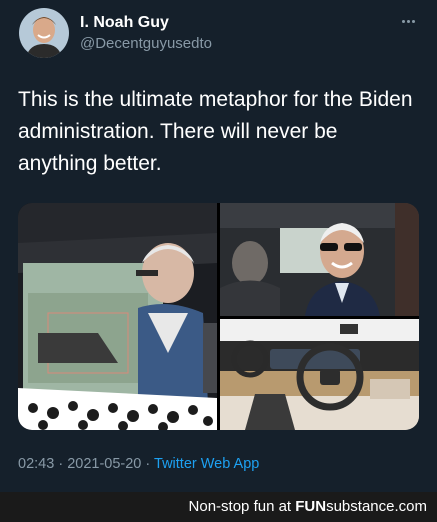  What do you see at coordinates (124, 23) in the screenshot?
I see `display-name: I. Noah Guy` at bounding box center [124, 23].